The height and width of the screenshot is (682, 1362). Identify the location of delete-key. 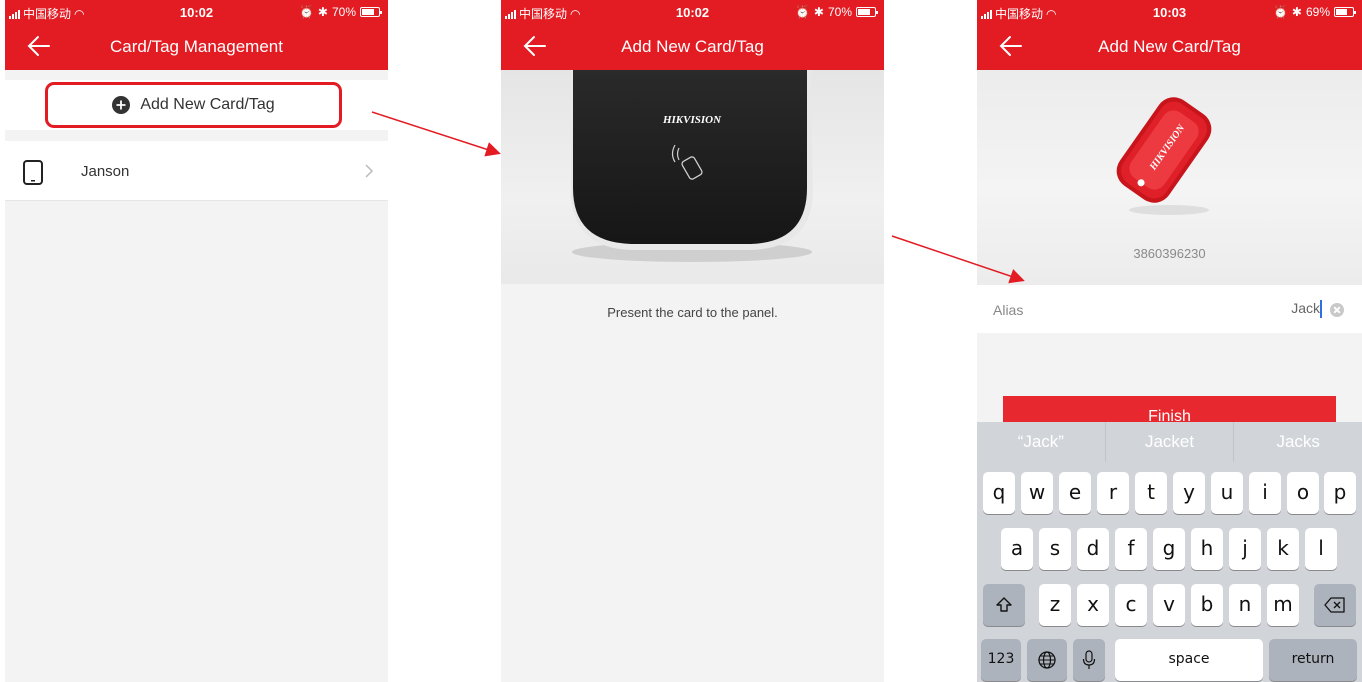
(1335, 605).